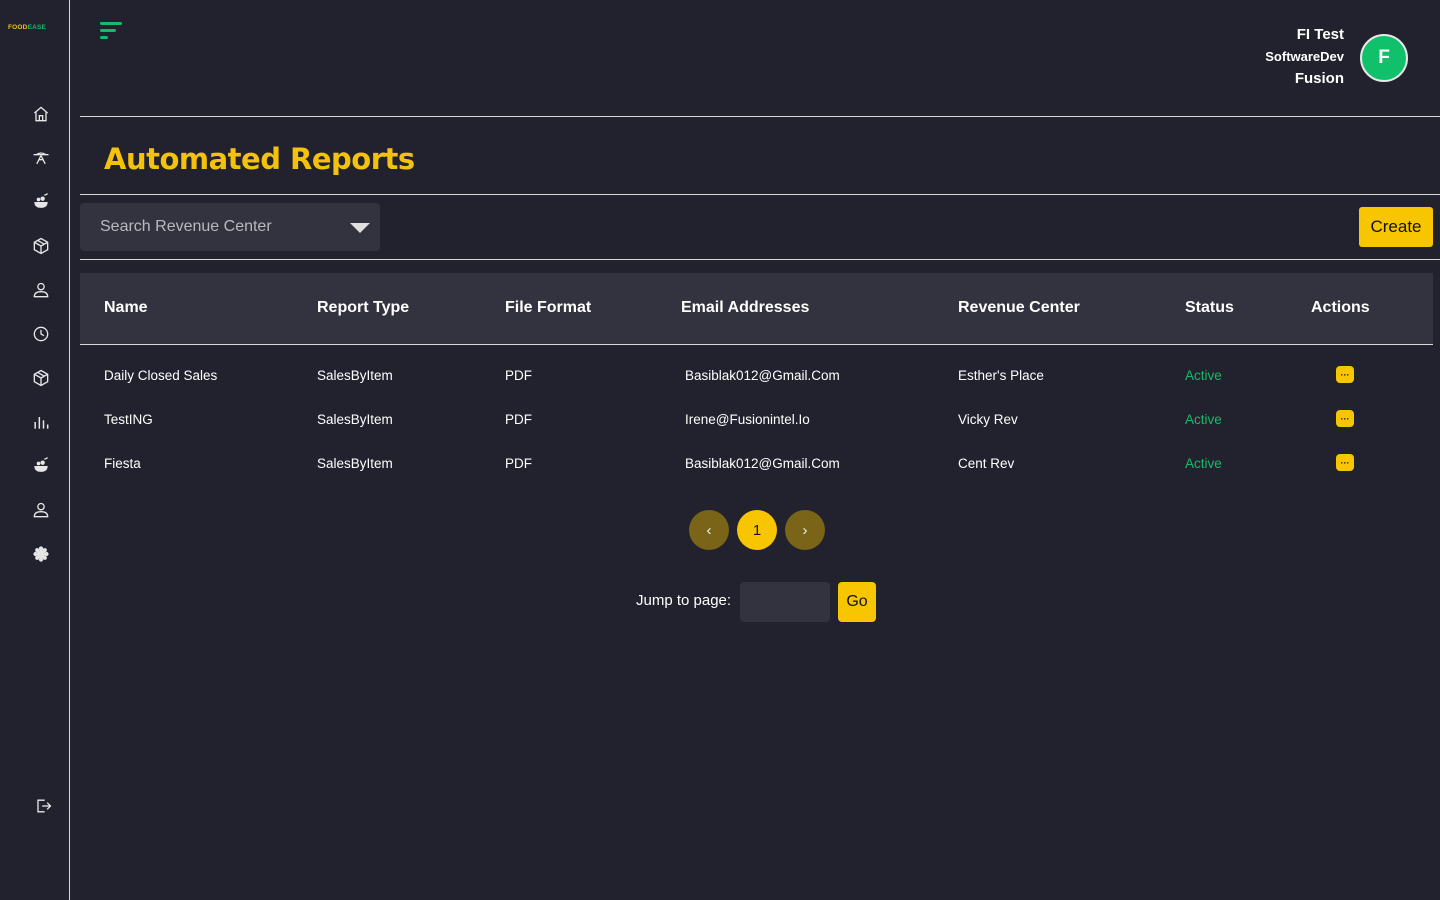 The height and width of the screenshot is (900, 1440). What do you see at coordinates (1209, 308) in the screenshot?
I see `column-header-status: Status` at bounding box center [1209, 308].